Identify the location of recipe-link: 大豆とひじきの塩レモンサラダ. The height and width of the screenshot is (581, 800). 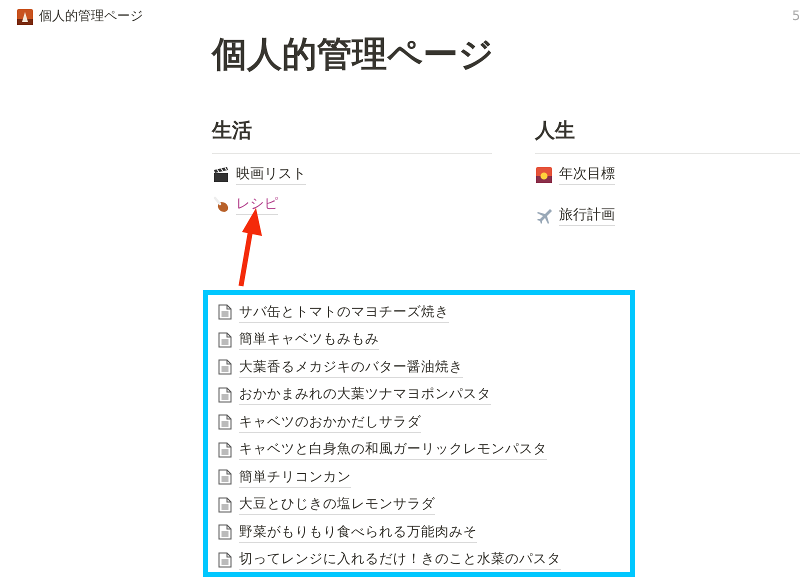
(337, 505).